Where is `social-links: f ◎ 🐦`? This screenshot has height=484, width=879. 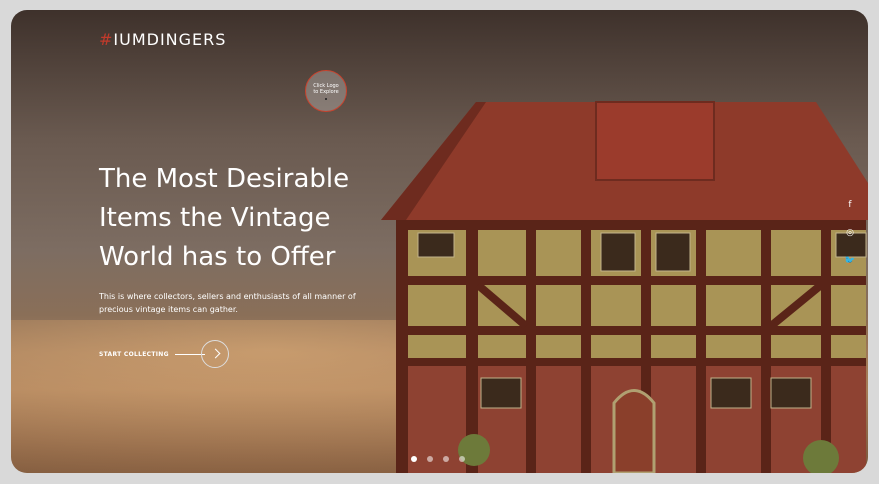
social-links: f ◎ 🐦 is located at coordinates (850, 233).